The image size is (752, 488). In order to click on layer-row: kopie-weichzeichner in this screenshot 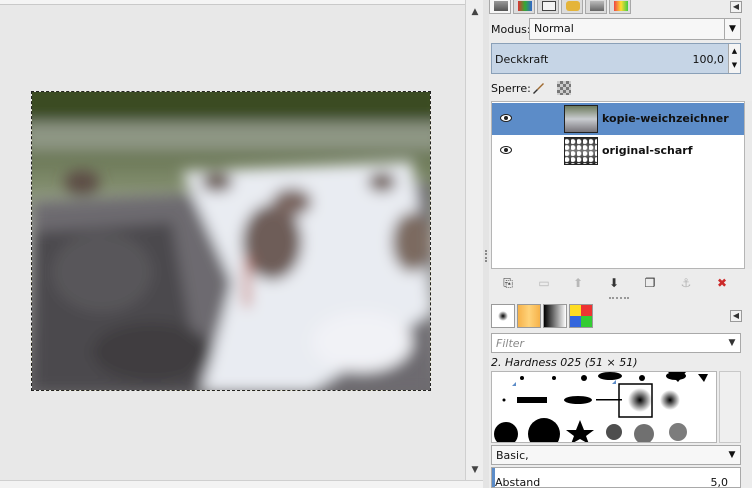, I will do `click(618, 119)`.